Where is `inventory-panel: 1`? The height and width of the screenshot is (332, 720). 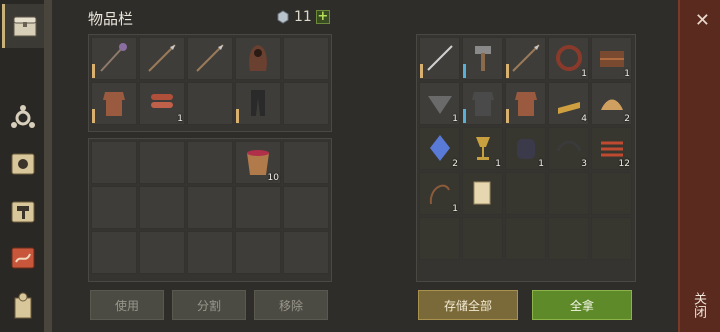
inventory-panel: 1 is located at coordinates (210, 83).